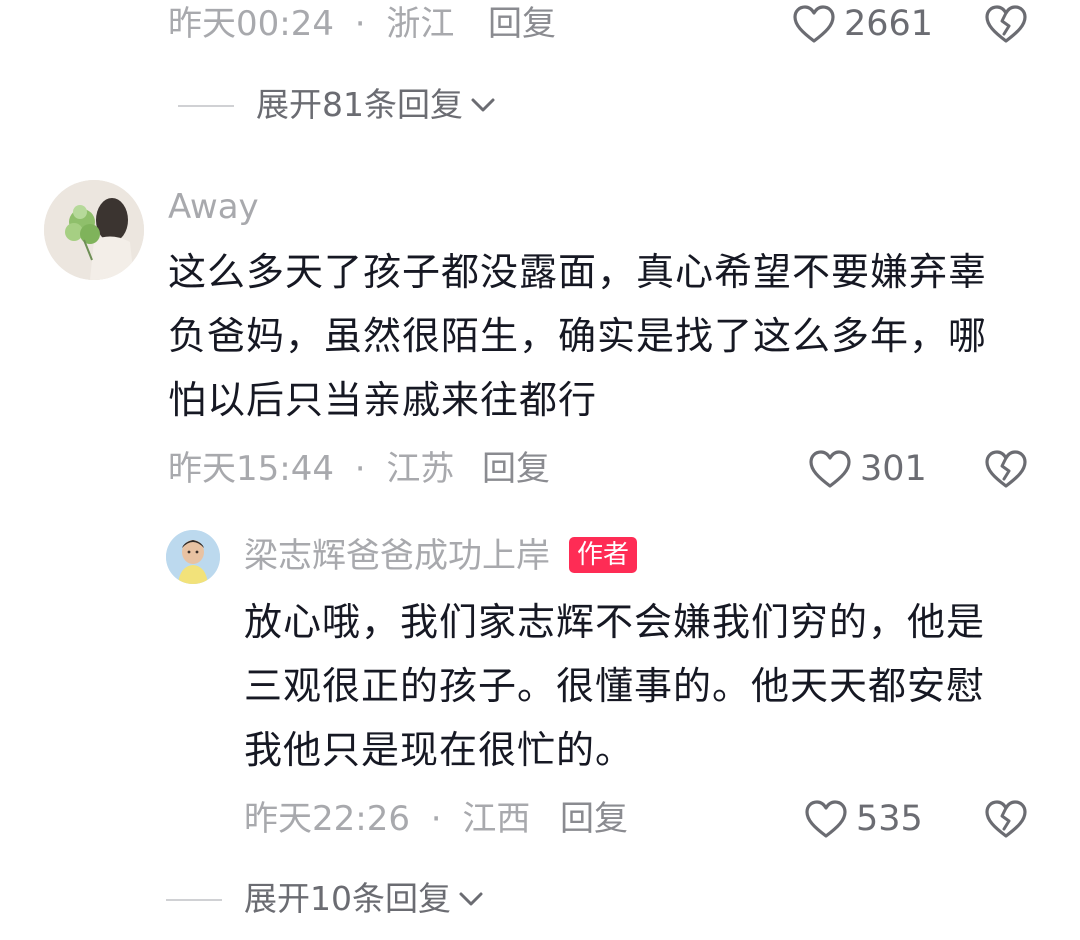  What do you see at coordinates (420, 24) in the screenshot?
I see `comment-location: 浙江` at bounding box center [420, 24].